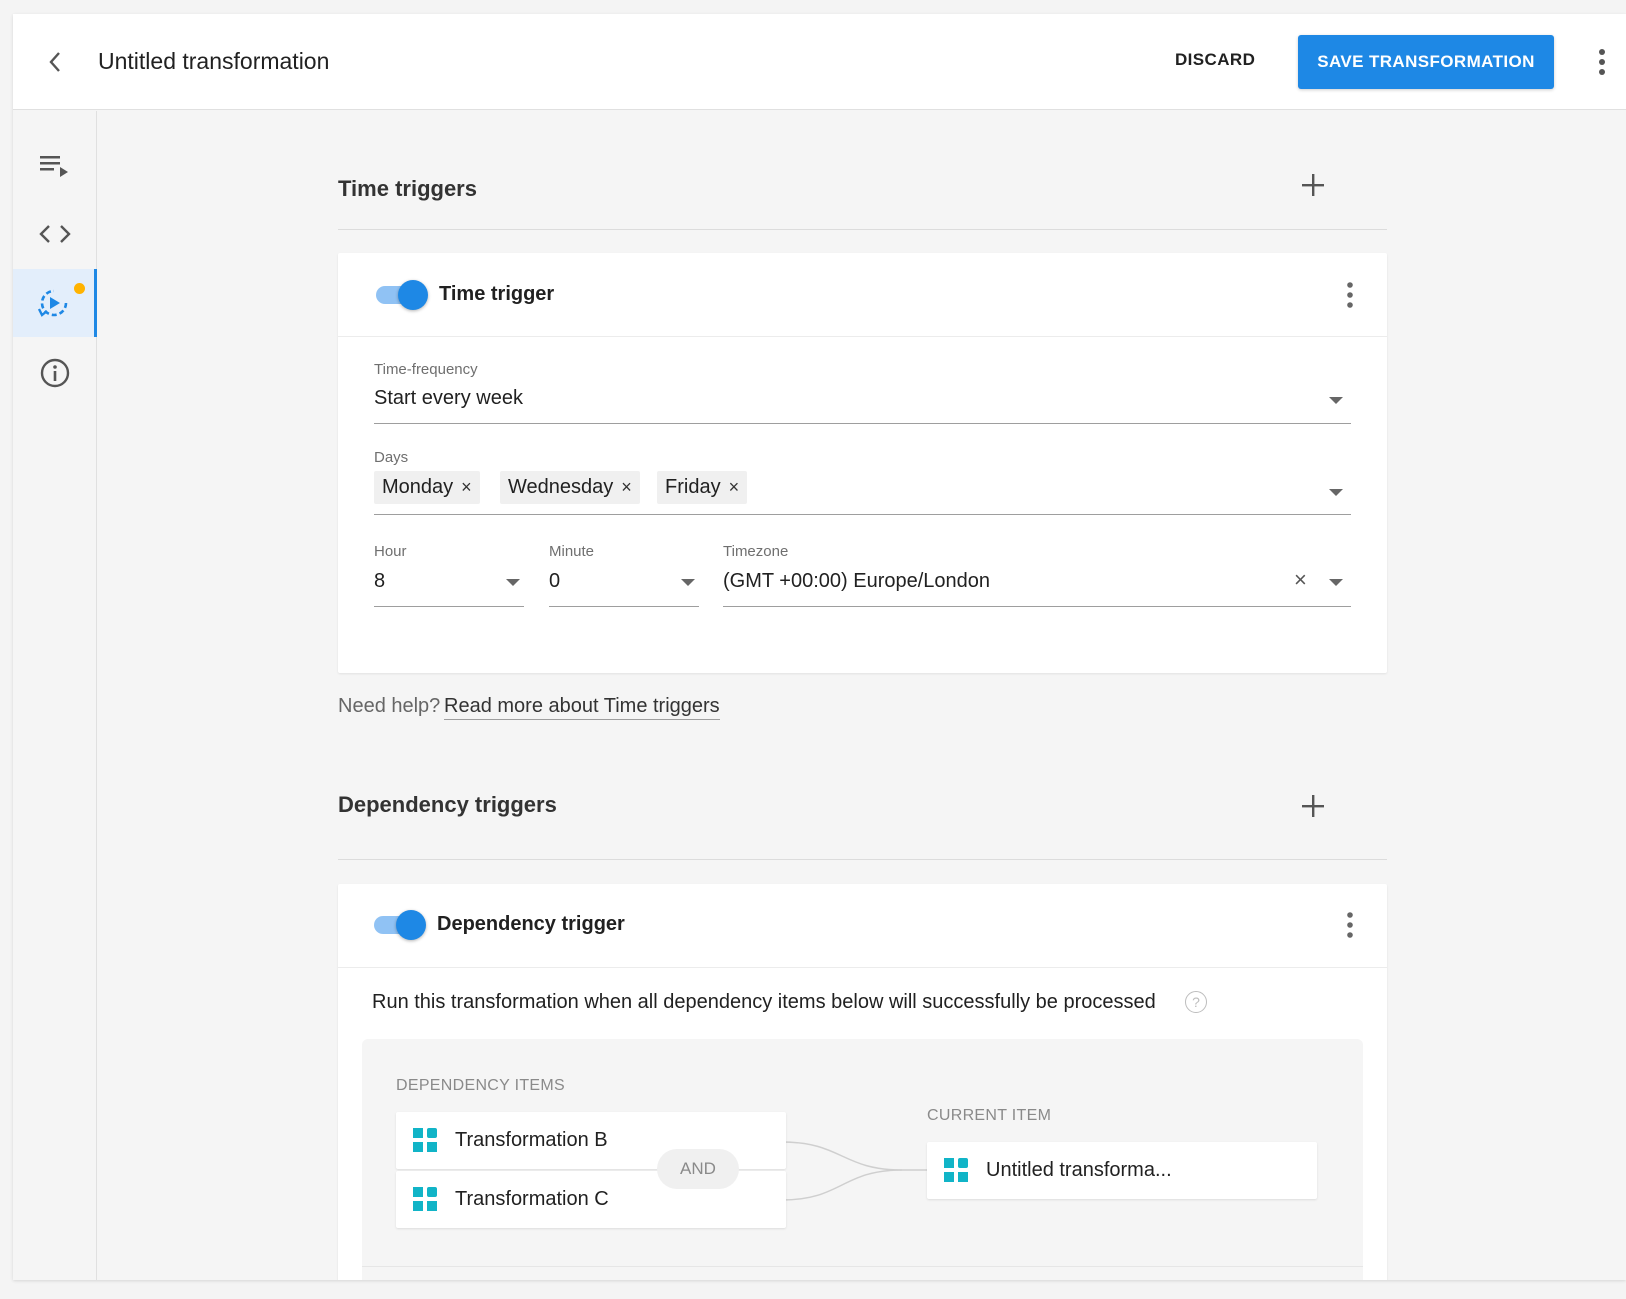 Image resolution: width=1626 pixels, height=1299 pixels. I want to click on dependency-triggers-title: Dependency triggers, so click(447, 804).